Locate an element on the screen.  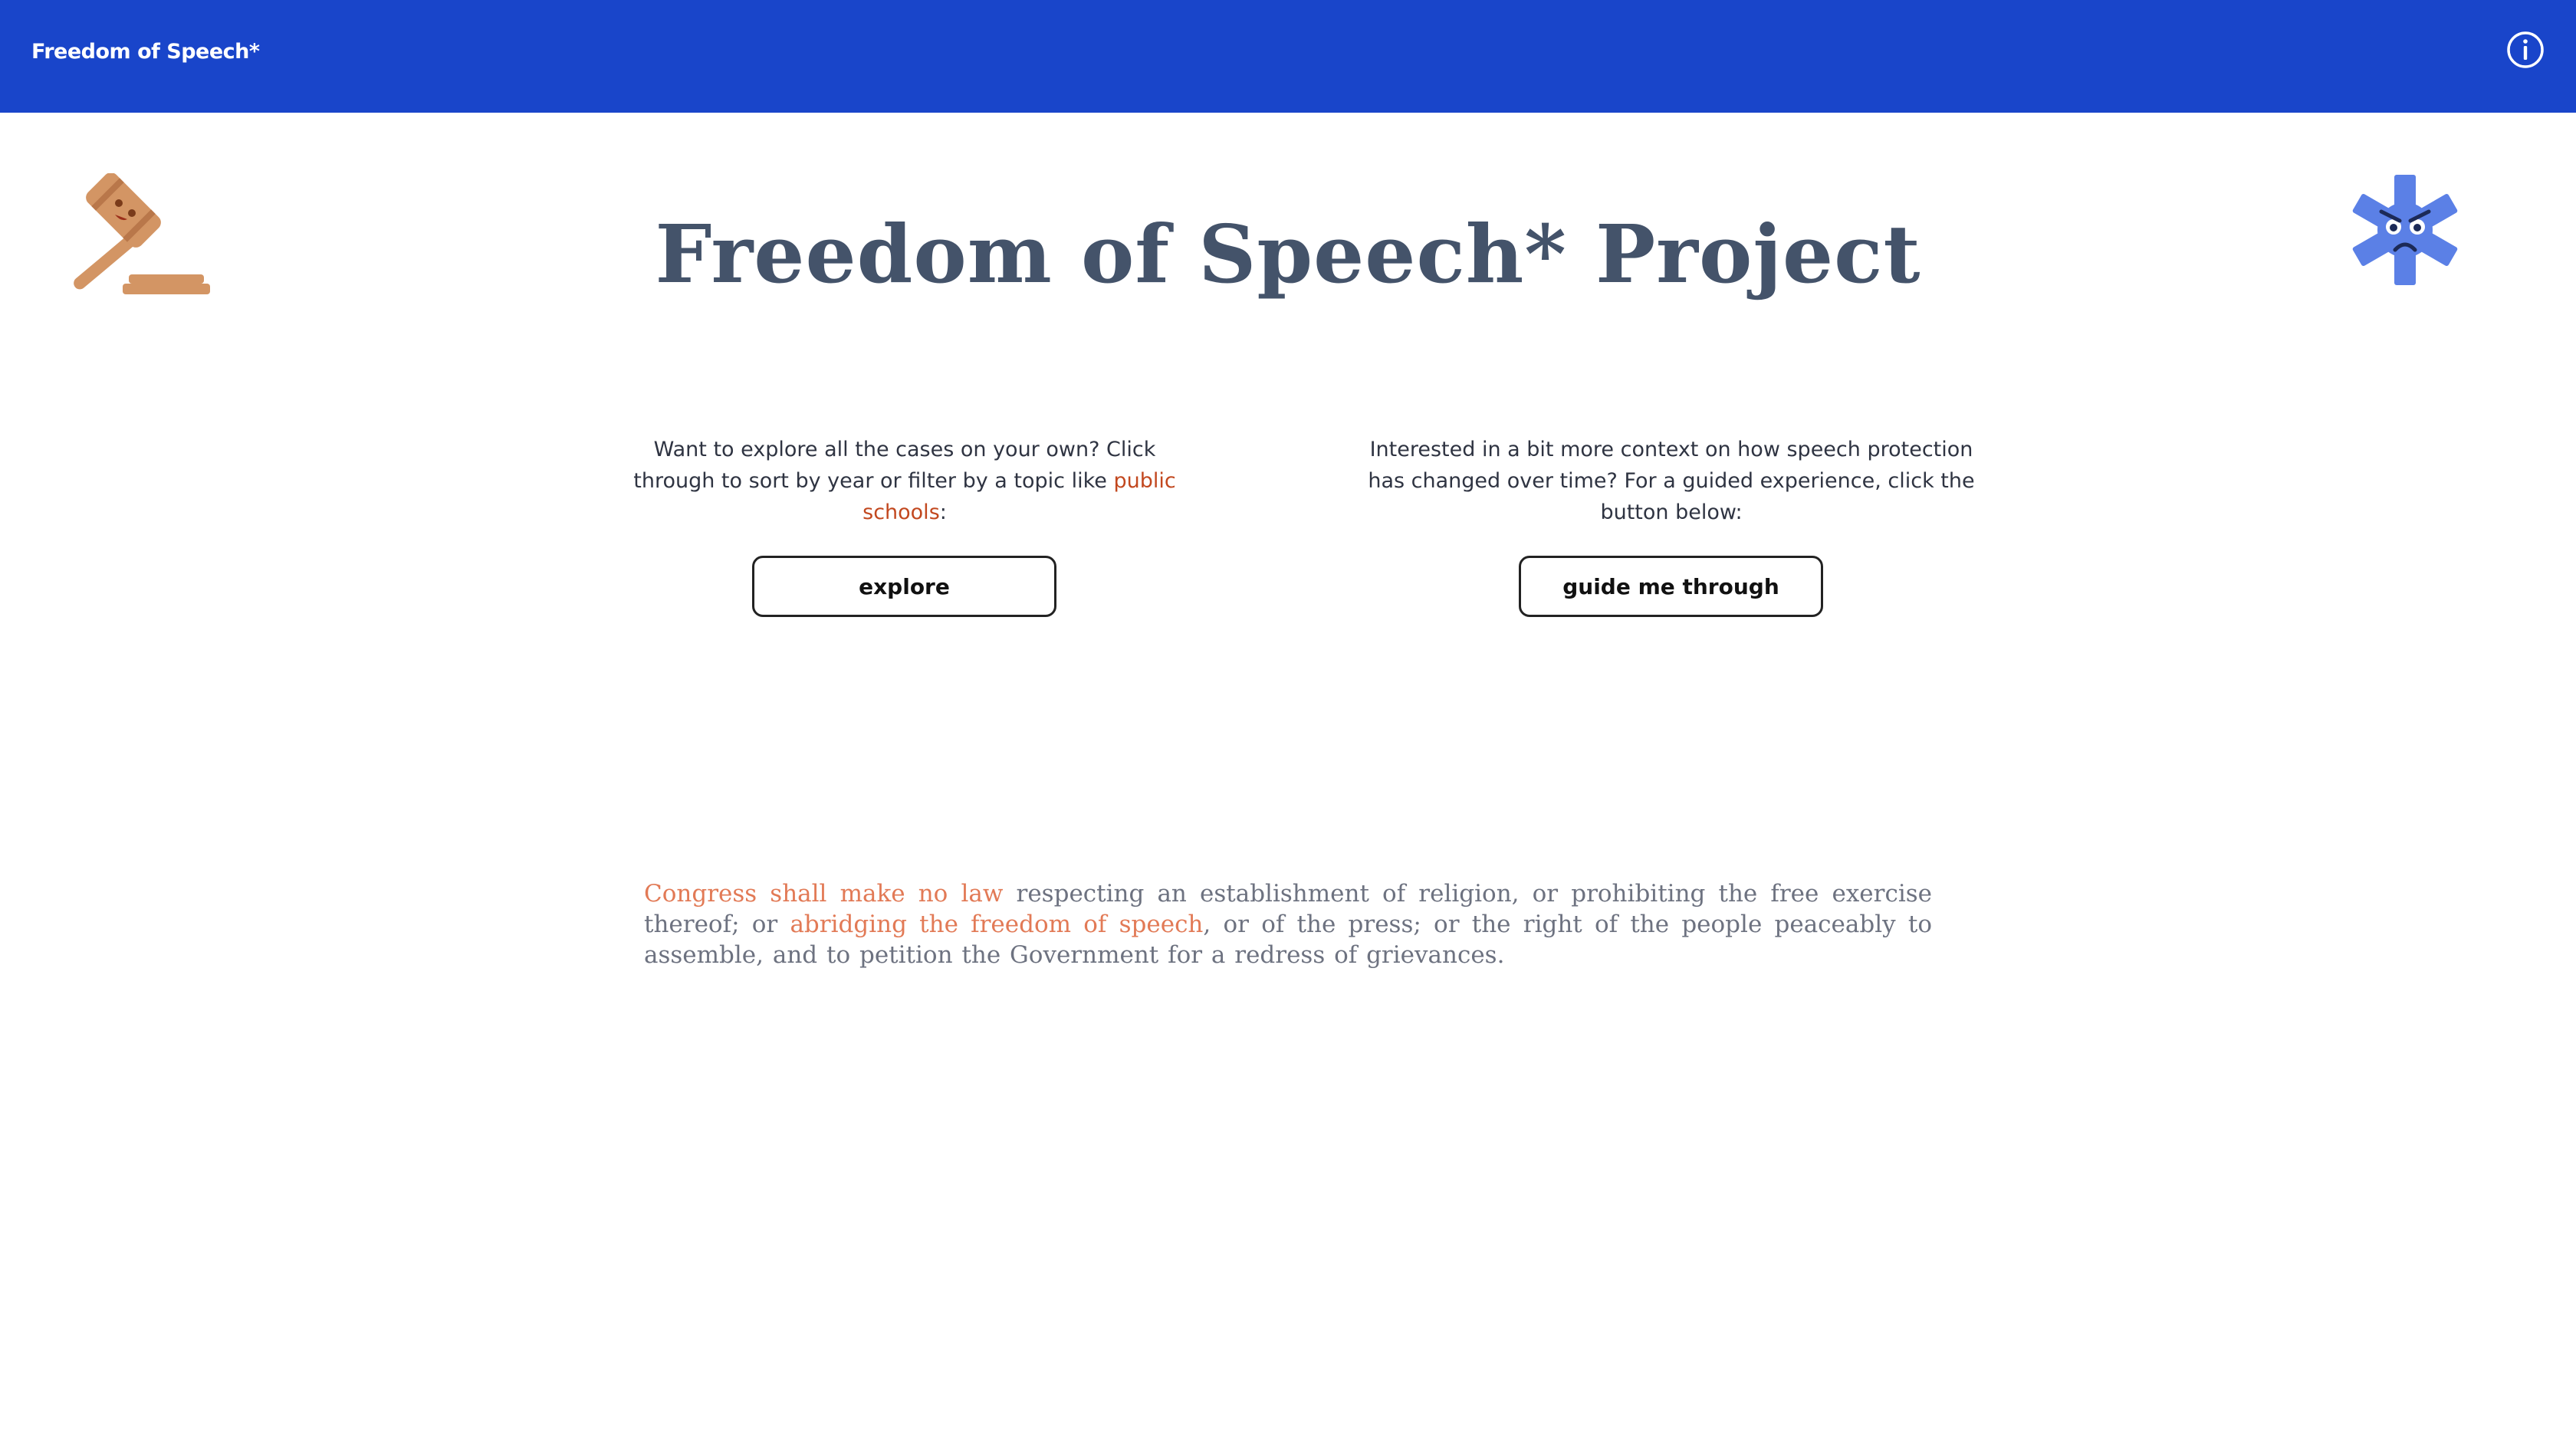
page-title: Freedom of Speech* Project is located at coordinates (1288, 254).